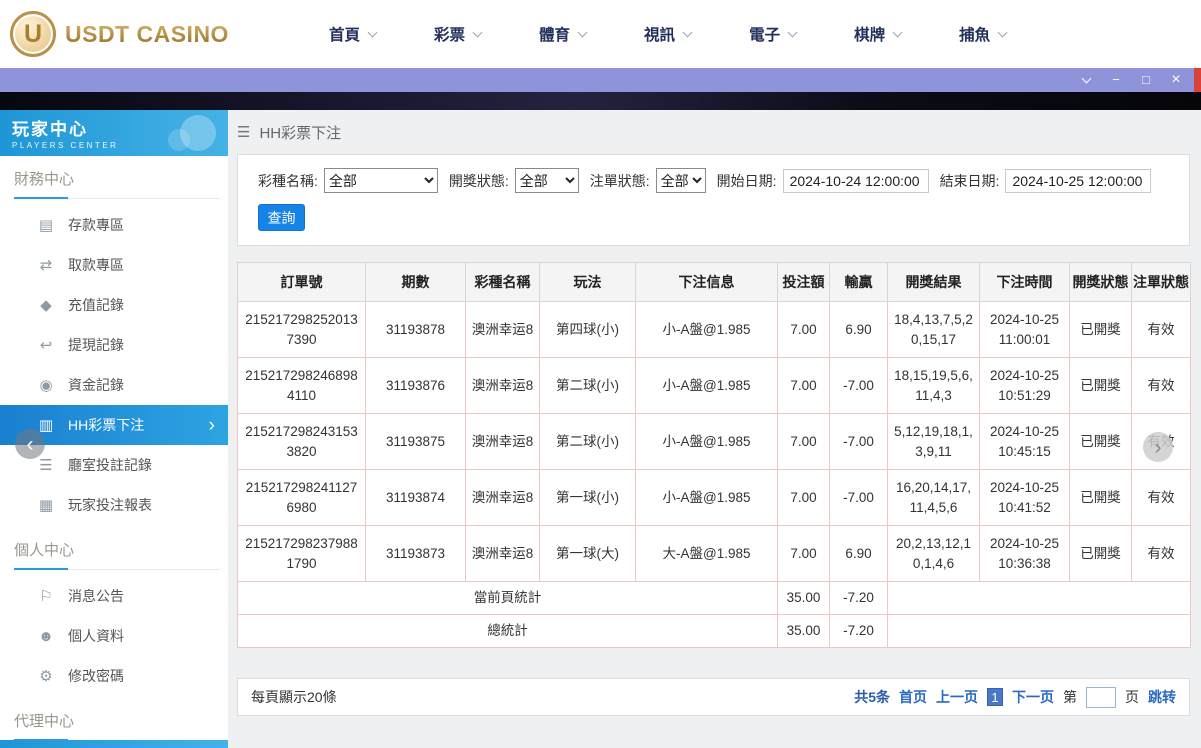 This screenshot has height=748, width=1201. I want to click on summary-row: 總統計 35.00 -7.20, so click(714, 631).